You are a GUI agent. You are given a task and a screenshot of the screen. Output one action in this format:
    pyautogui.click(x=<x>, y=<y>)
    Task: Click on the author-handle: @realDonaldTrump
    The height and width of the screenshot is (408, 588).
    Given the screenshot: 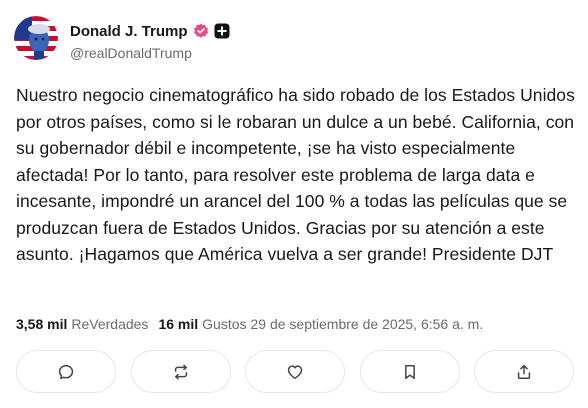 What is the action you would take?
    pyautogui.click(x=150, y=53)
    